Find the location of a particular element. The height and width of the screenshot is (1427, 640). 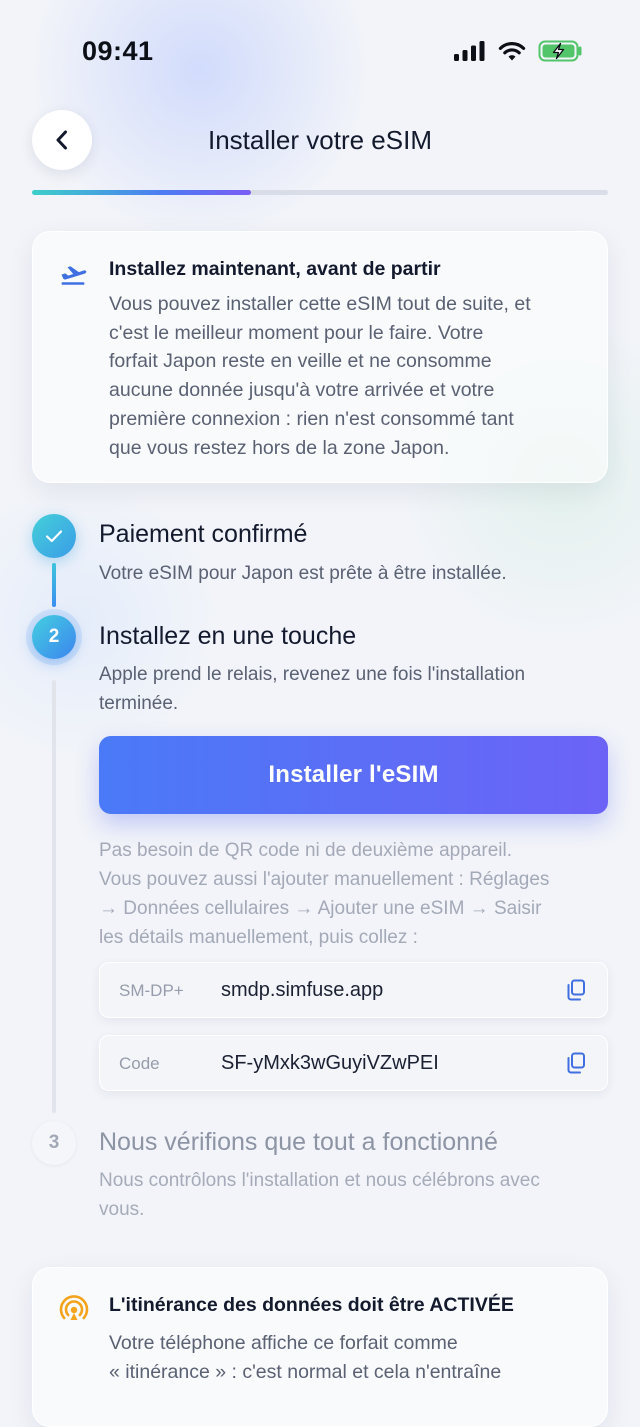

smdp-field: SM-DP+ smdp.simfuse.app is located at coordinates (353, 990).